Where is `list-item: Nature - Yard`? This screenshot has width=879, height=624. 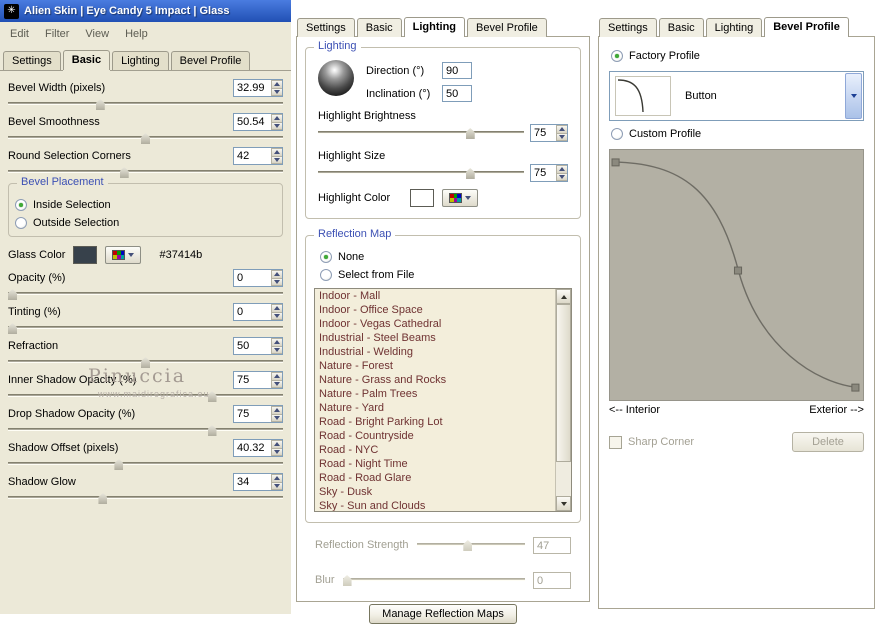 list-item: Nature - Yard is located at coordinates (435, 408).